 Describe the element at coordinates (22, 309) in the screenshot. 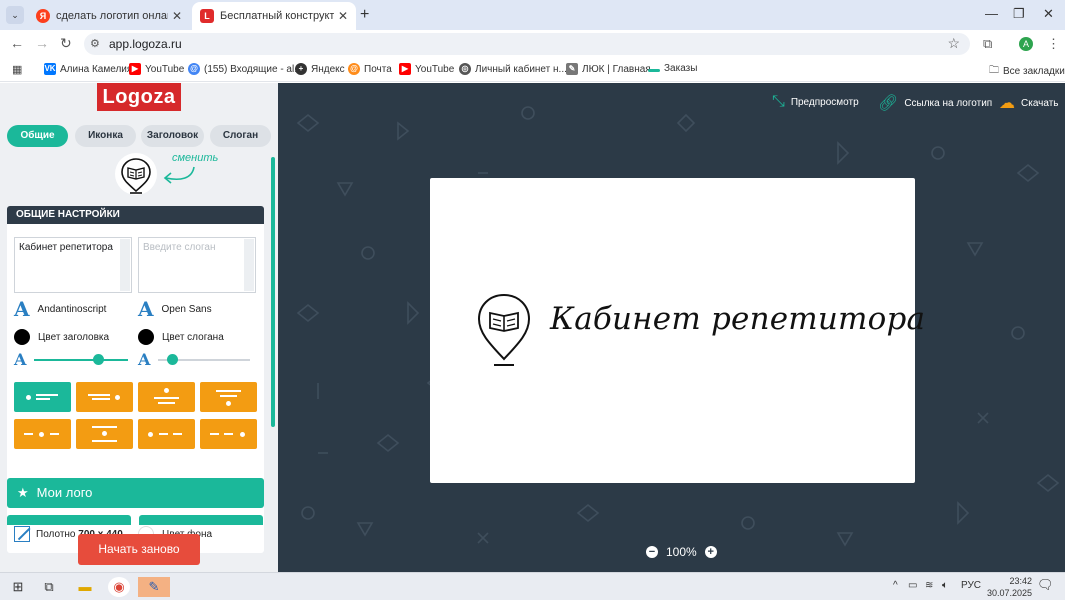

I see `font-icon: A` at that location.